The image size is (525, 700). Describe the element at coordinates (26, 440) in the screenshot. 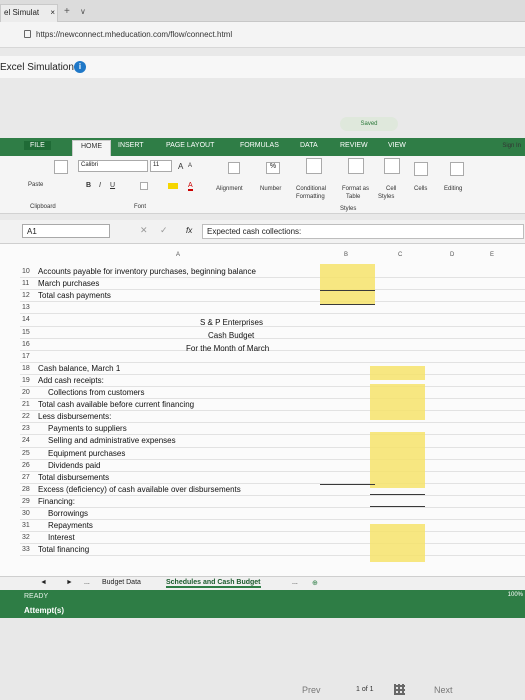

I see `row-number: 24` at that location.